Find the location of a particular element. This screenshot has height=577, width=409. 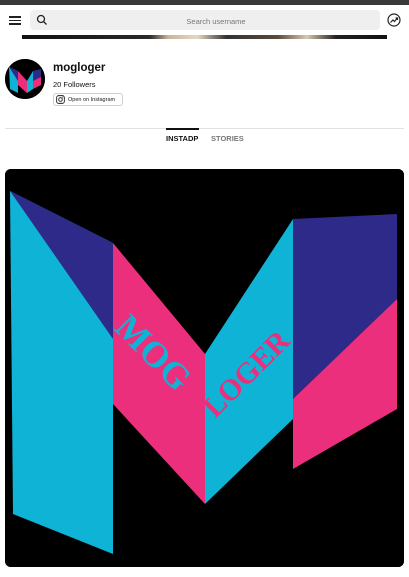

tab-instadp: INSTADP is located at coordinates (182, 138).